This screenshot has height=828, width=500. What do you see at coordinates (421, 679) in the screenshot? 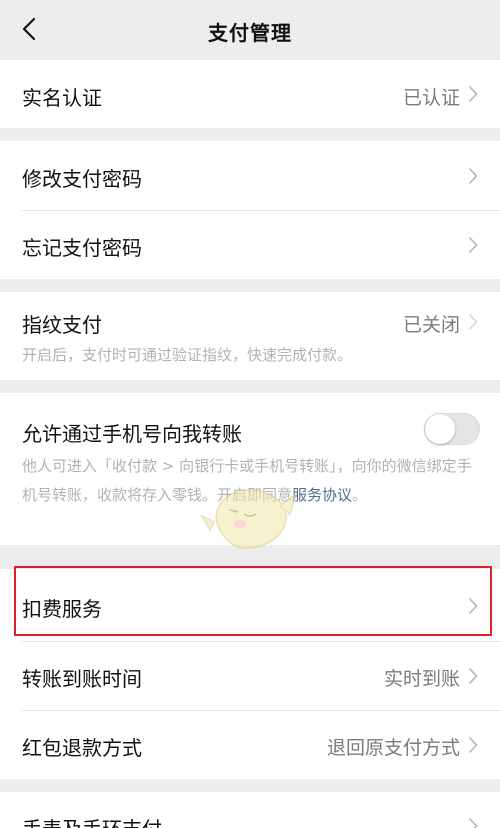
I see `arrival-time-value: 实时到账` at bounding box center [421, 679].